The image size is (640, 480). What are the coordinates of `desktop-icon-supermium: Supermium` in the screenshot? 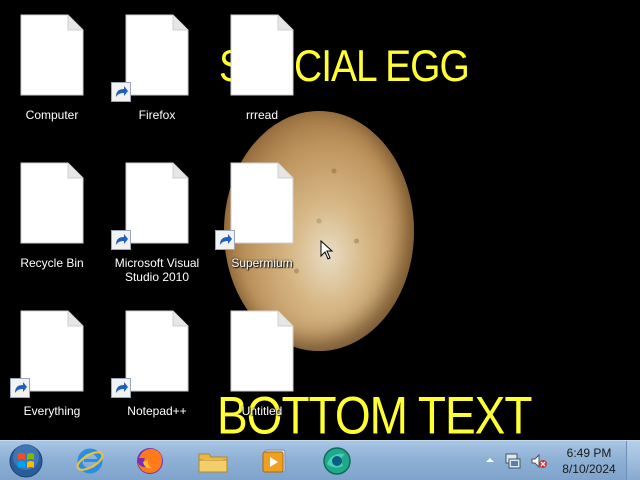 It's located at (262, 227).